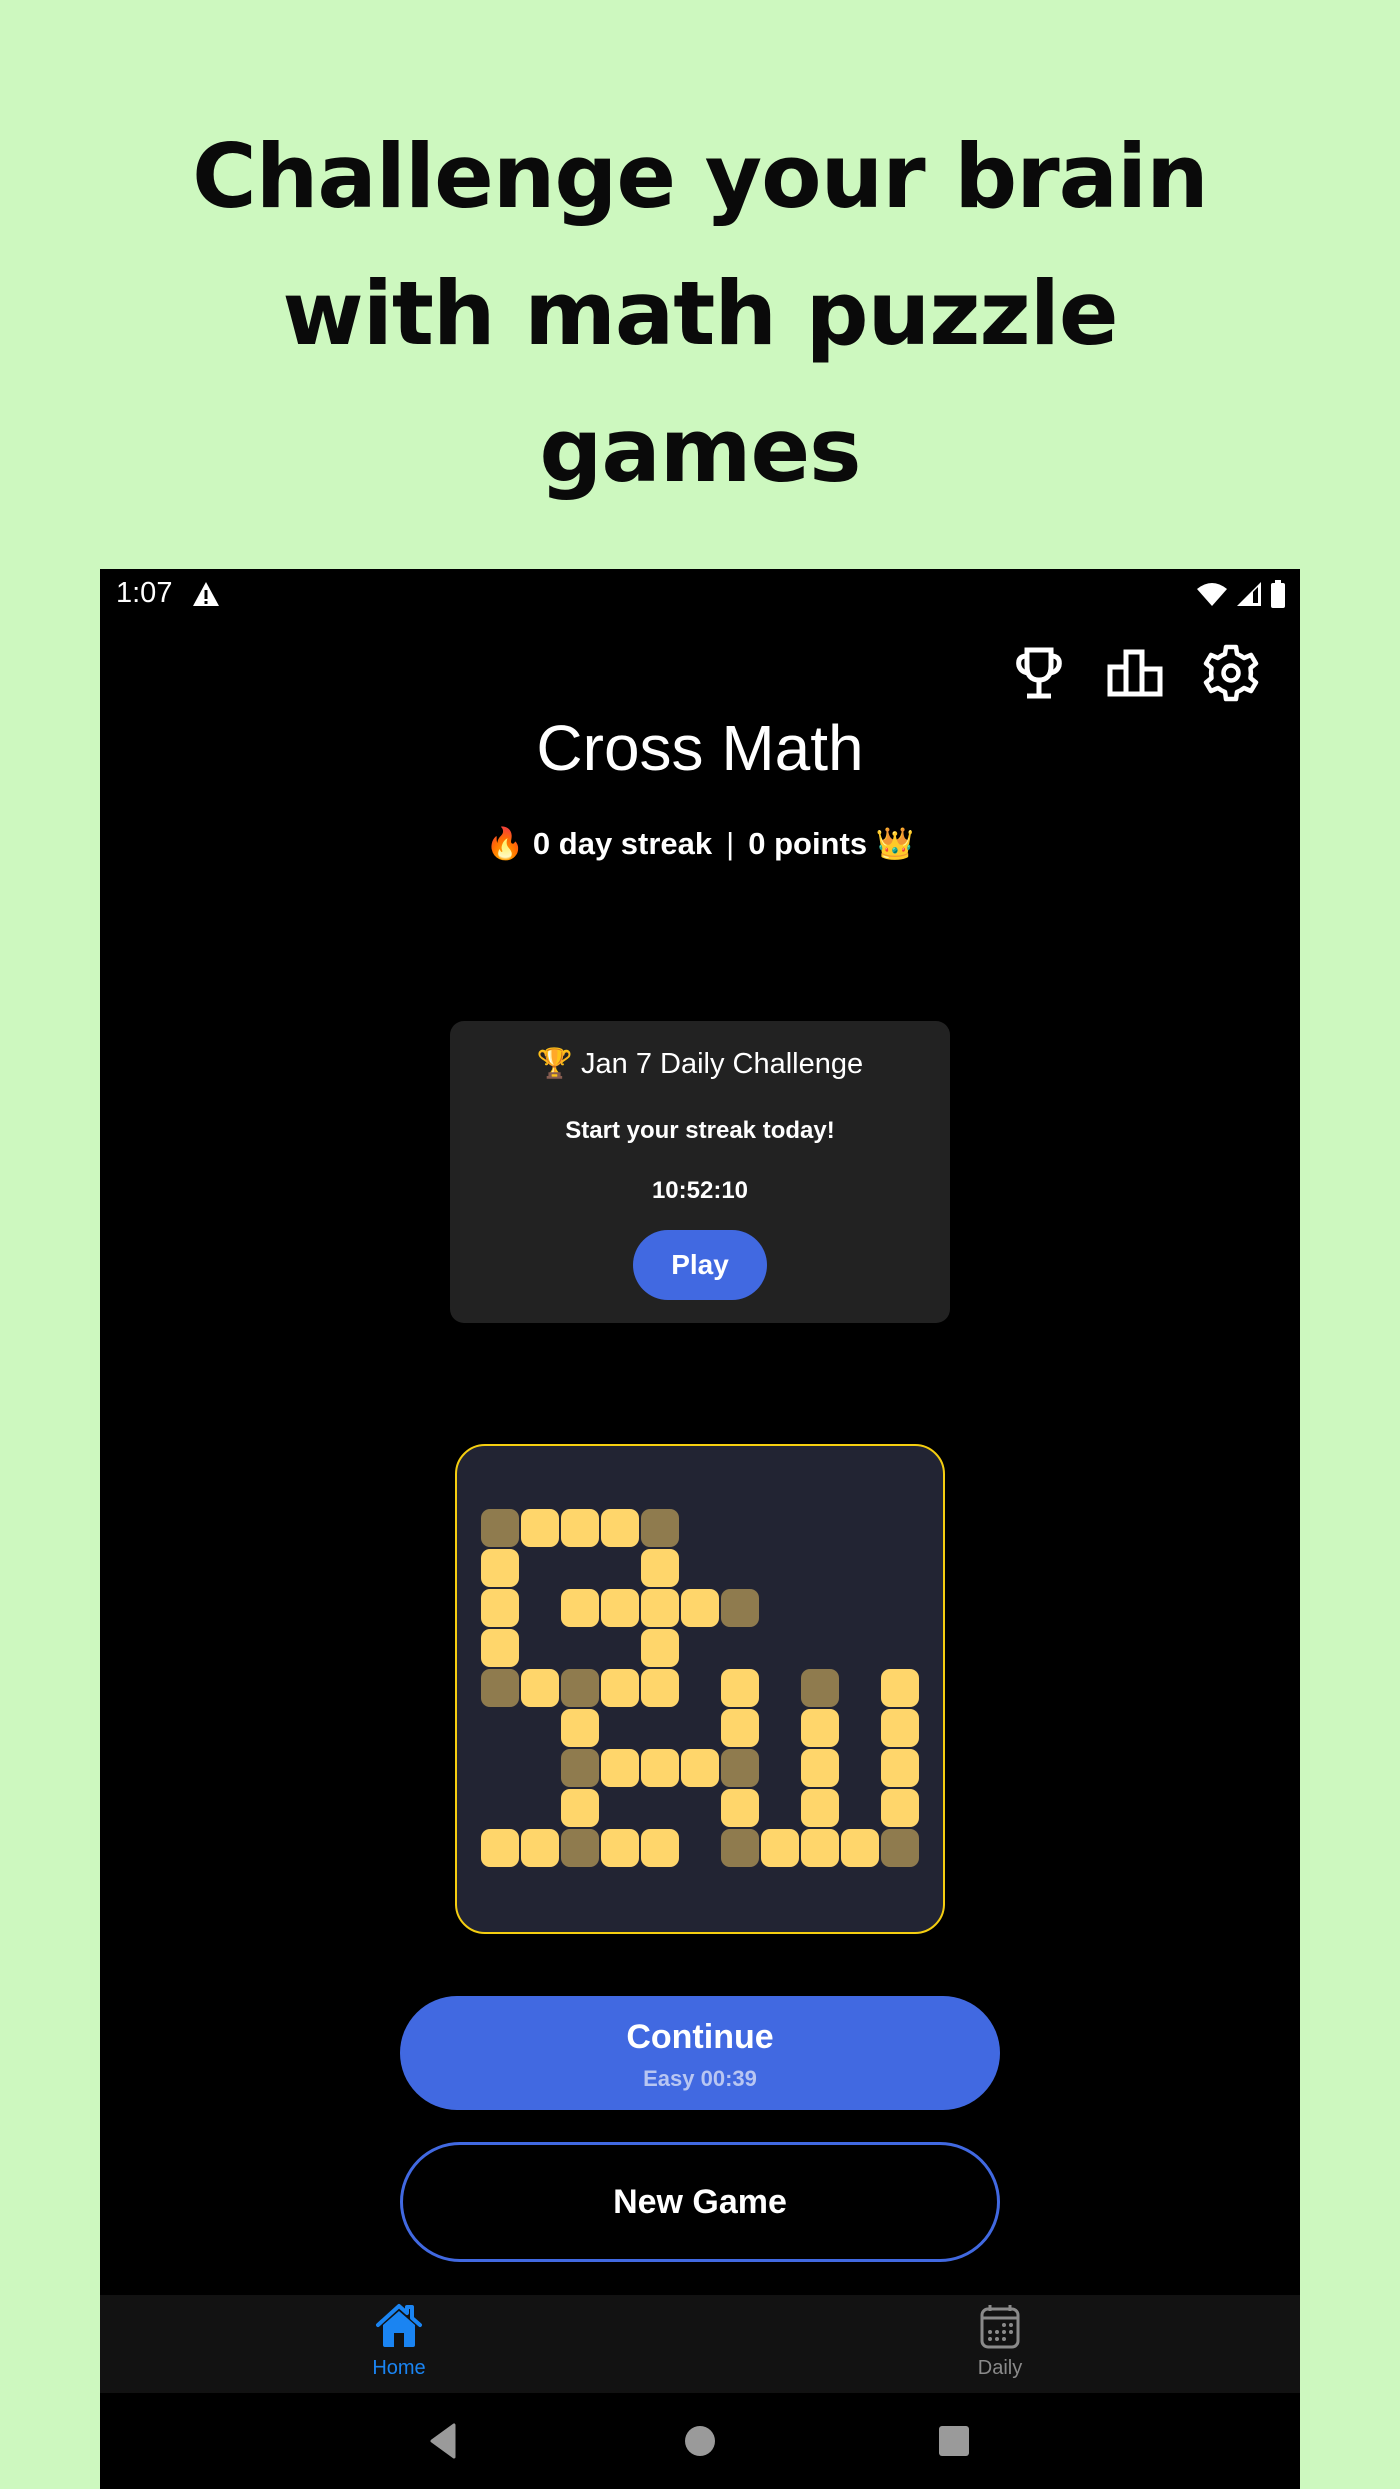 The width and height of the screenshot is (1400, 2489). I want to click on back-icon, so click(446, 2441).